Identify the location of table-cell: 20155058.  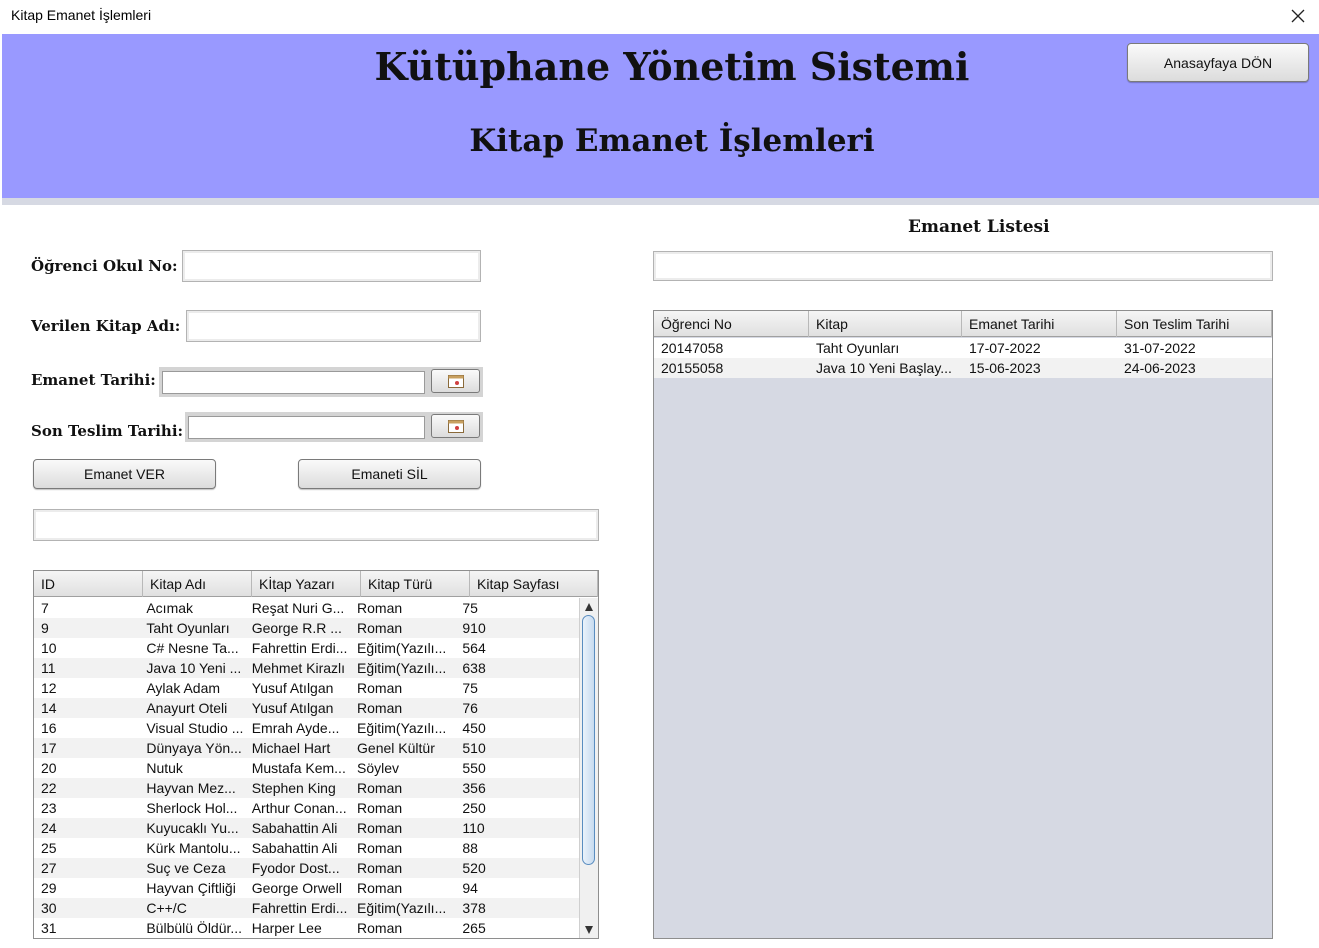
(692, 368).